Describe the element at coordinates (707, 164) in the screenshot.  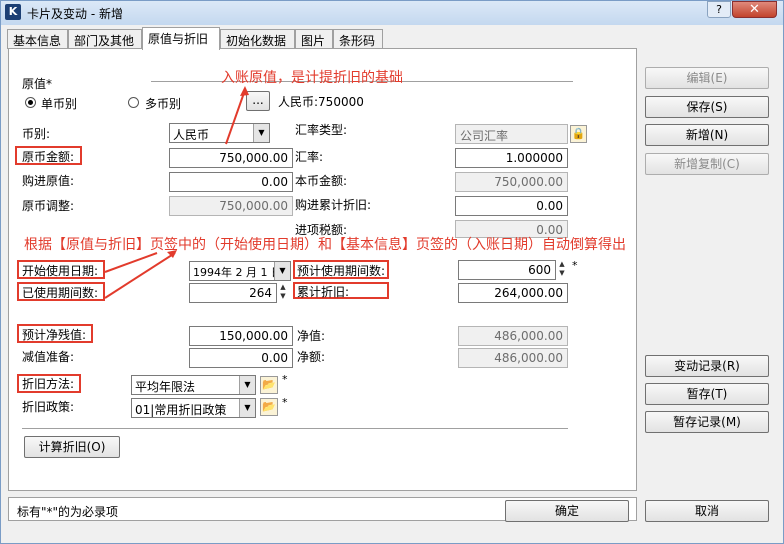
I see `add-copy-button: 新增复制(C)` at that location.